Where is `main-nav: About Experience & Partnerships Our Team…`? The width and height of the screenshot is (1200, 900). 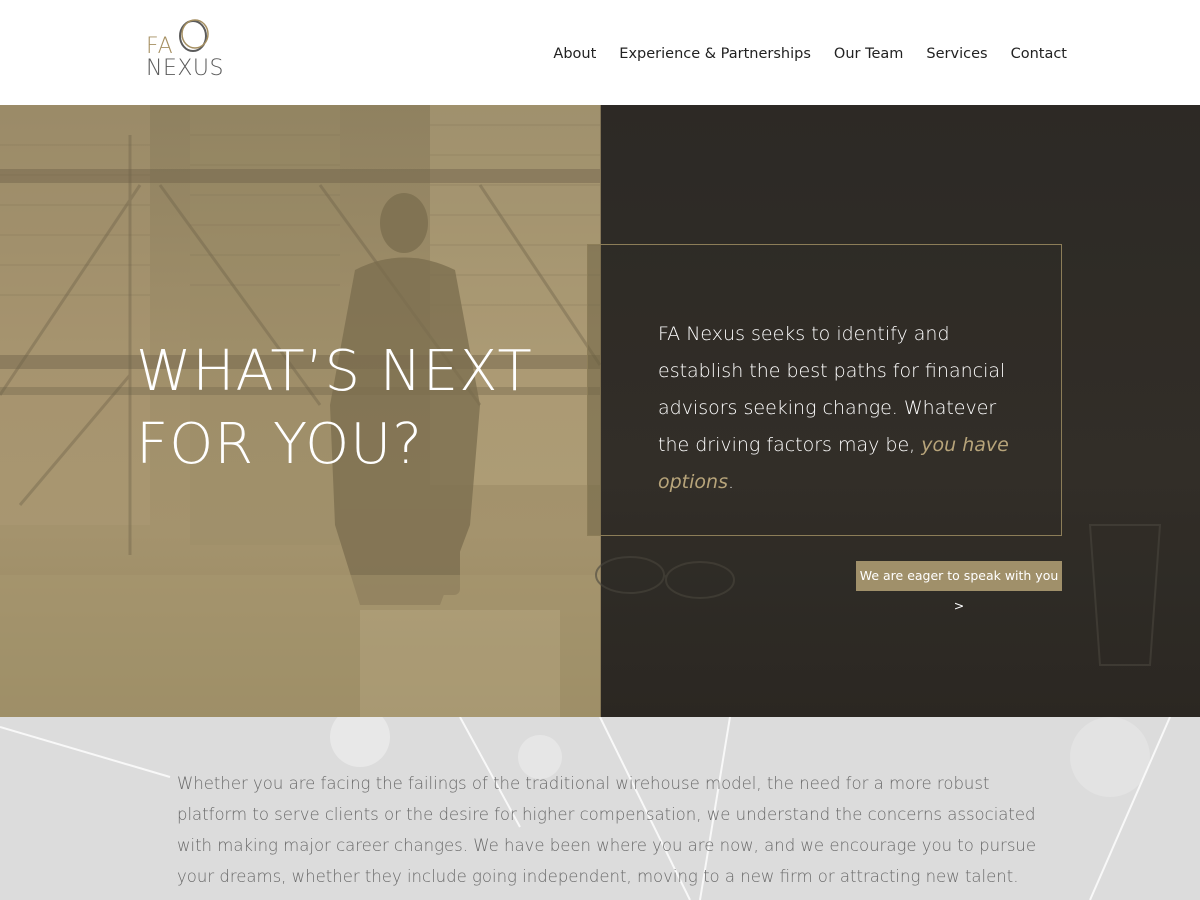
main-nav: About Experience & Partnerships Our Team… is located at coordinates (810, 54).